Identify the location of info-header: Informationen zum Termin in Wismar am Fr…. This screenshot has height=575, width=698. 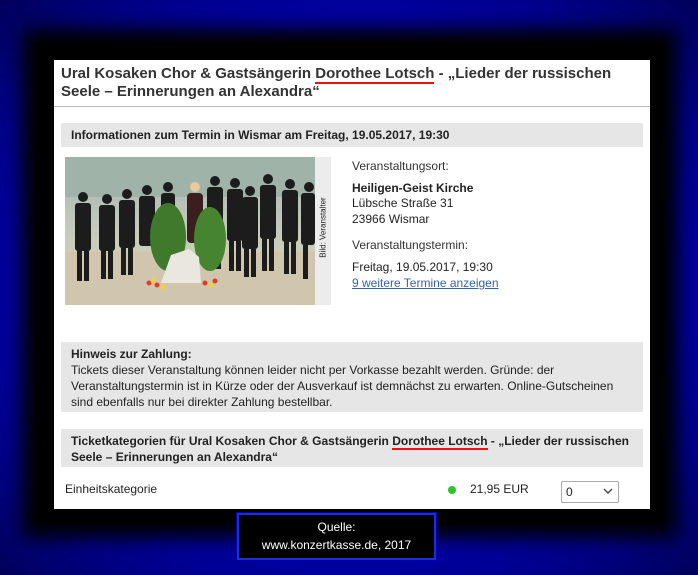
(260, 135).